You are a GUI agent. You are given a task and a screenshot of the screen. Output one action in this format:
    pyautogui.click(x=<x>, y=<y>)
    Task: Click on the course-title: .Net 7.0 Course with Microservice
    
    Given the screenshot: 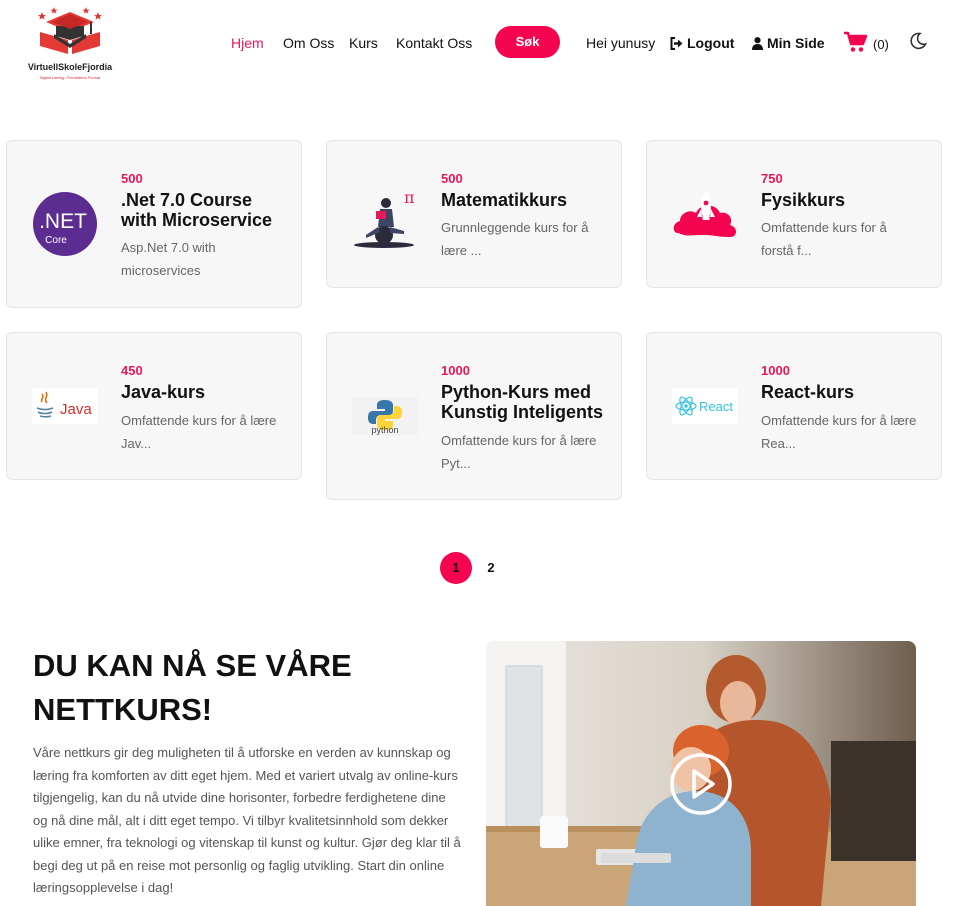 What is the action you would take?
    pyautogui.click(x=206, y=210)
    